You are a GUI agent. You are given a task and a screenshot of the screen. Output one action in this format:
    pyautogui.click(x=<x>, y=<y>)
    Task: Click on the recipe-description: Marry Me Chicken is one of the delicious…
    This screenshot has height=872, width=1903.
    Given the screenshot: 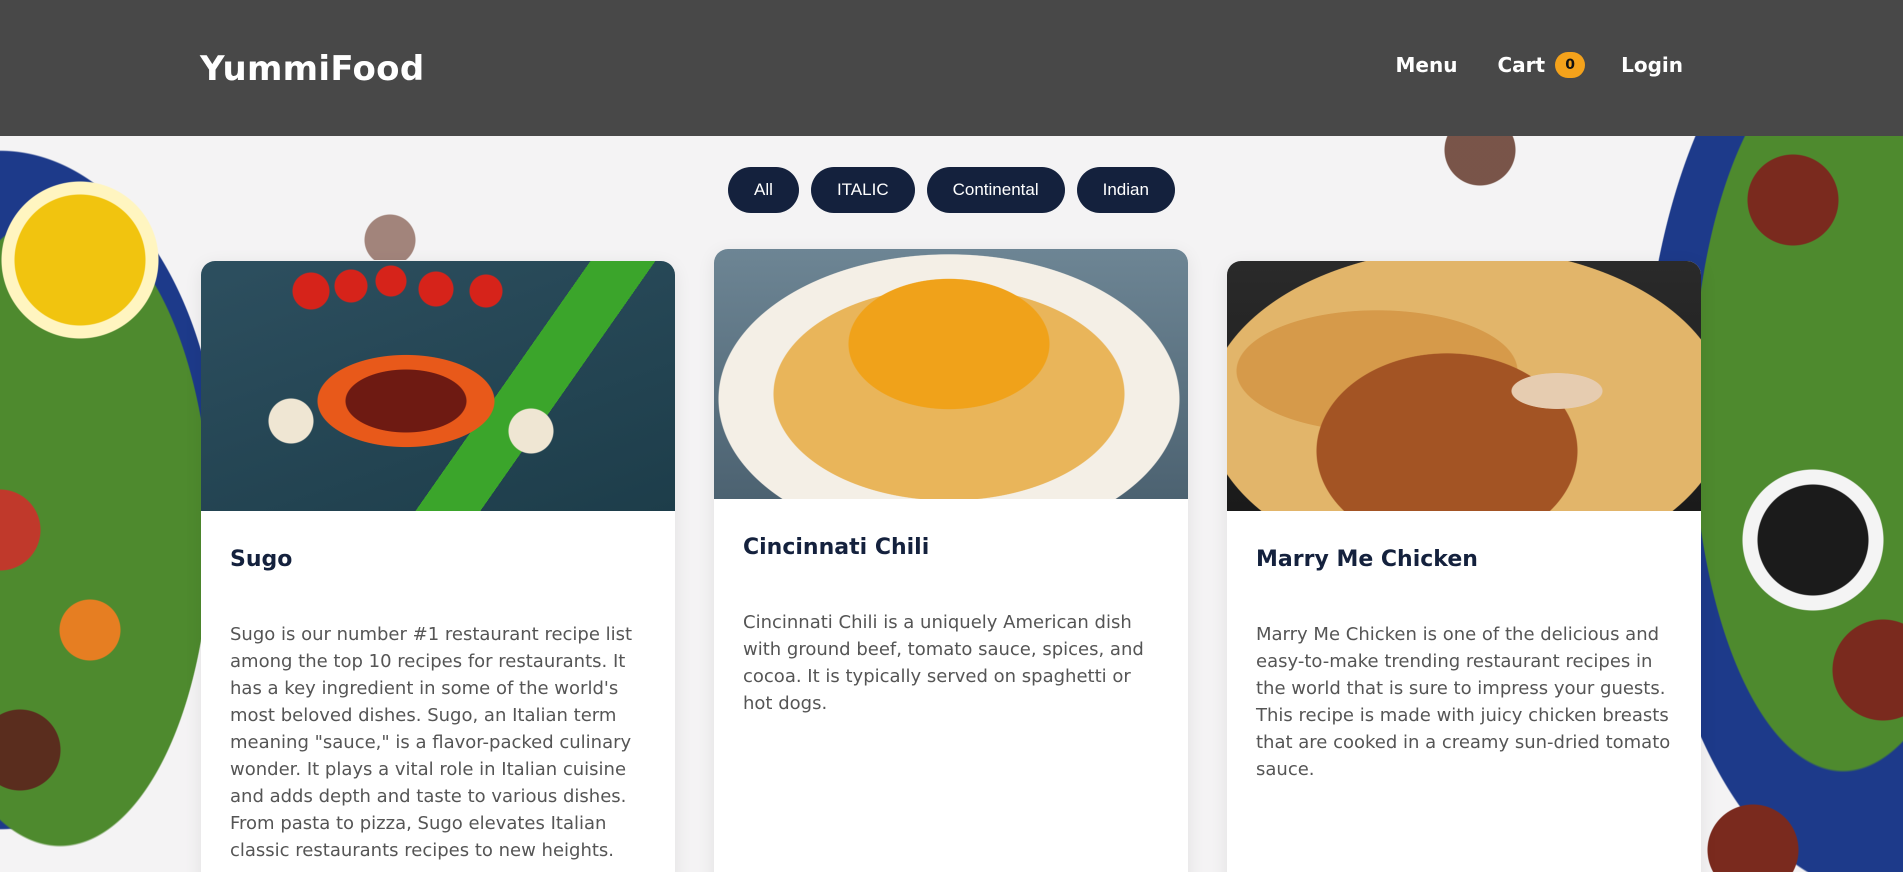 What is the action you would take?
    pyautogui.click(x=1463, y=702)
    